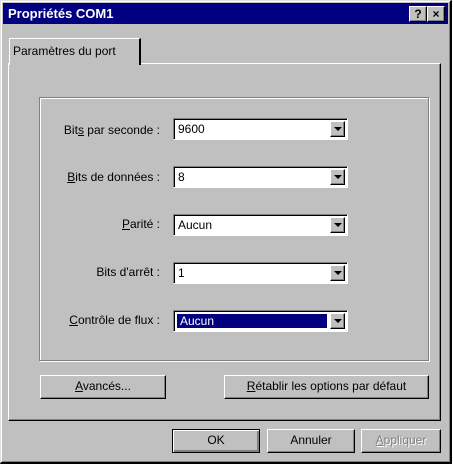  Describe the element at coordinates (64, 51) in the screenshot. I see `tab-label: Paramètres du port` at that location.